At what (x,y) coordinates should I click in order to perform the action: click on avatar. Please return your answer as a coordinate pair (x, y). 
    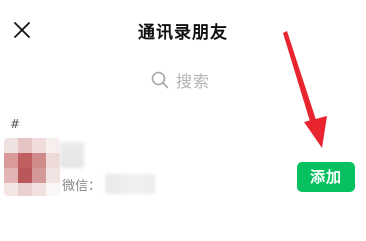
    Looking at the image, I should click on (32, 167).